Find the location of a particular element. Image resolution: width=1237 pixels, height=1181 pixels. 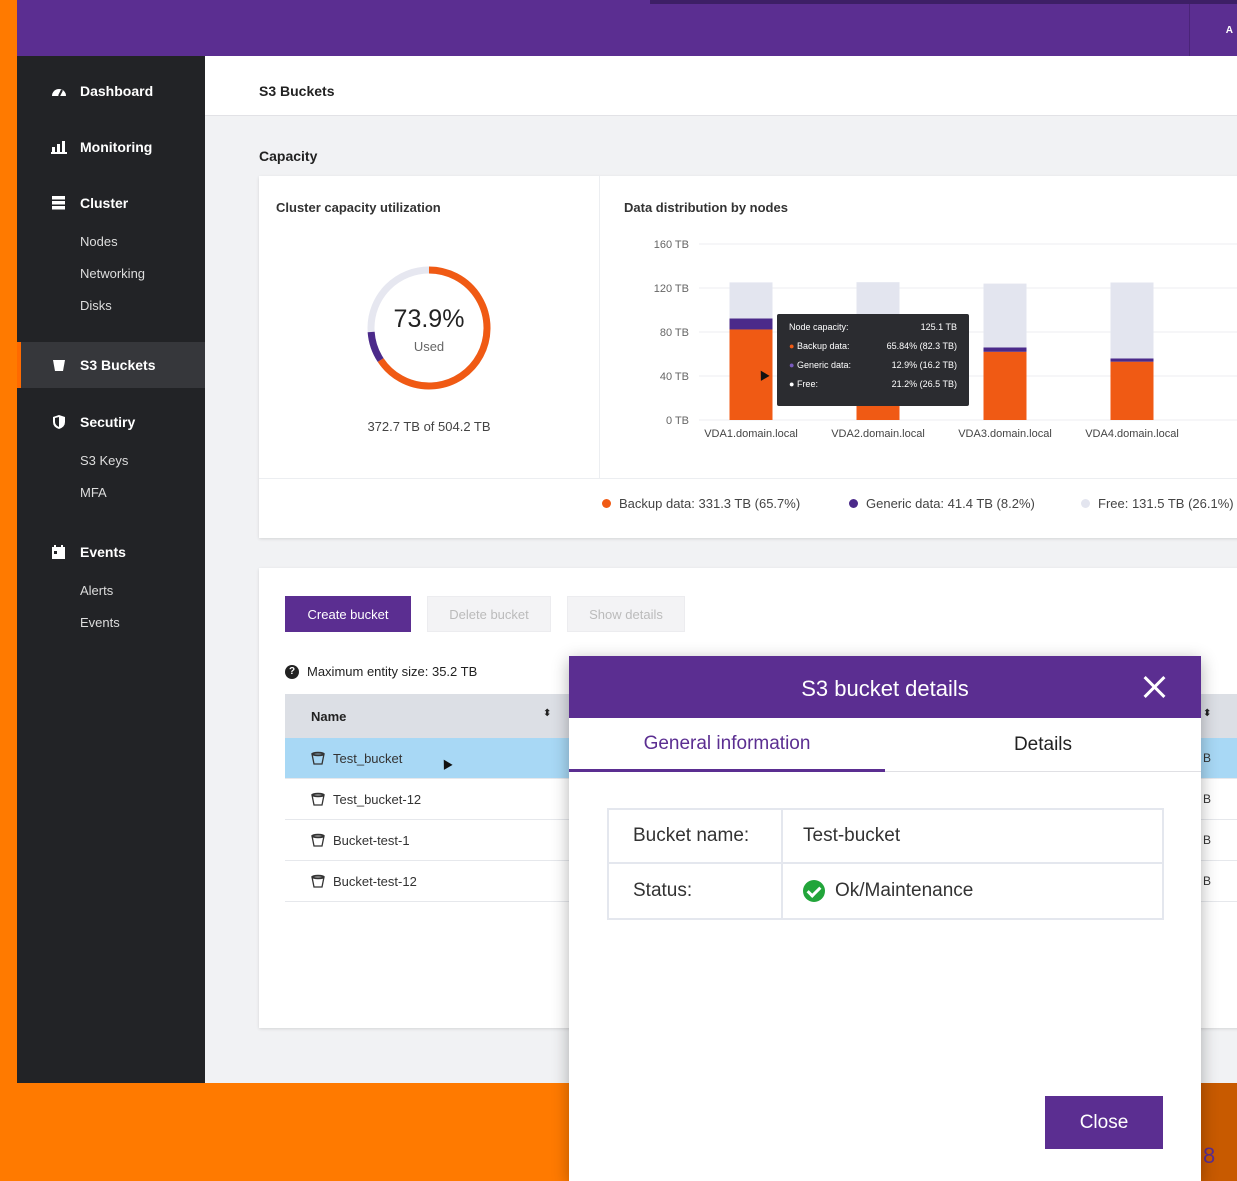

tab-general-information: General information is located at coordinates (727, 745).